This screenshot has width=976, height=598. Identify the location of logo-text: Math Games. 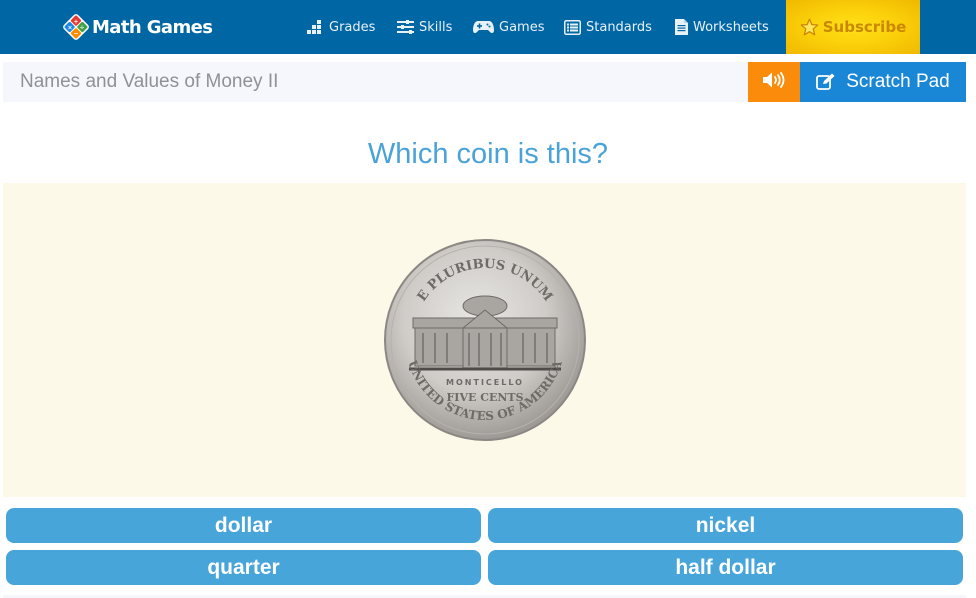
(152, 27).